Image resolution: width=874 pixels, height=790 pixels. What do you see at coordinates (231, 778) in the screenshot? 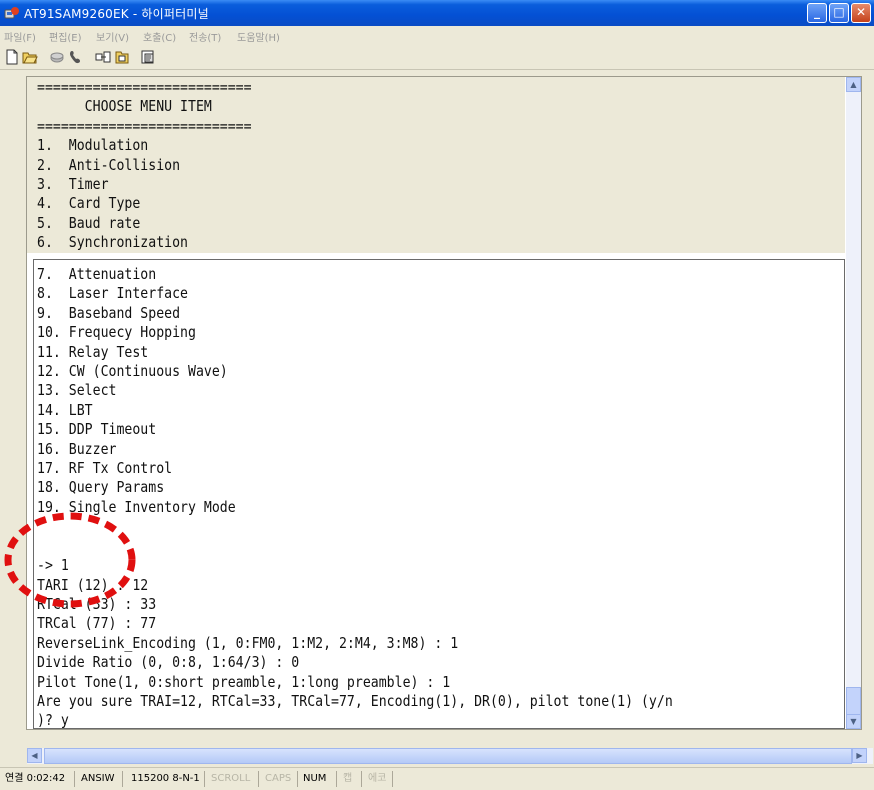
I see `status-scroll: SCROLL` at bounding box center [231, 778].